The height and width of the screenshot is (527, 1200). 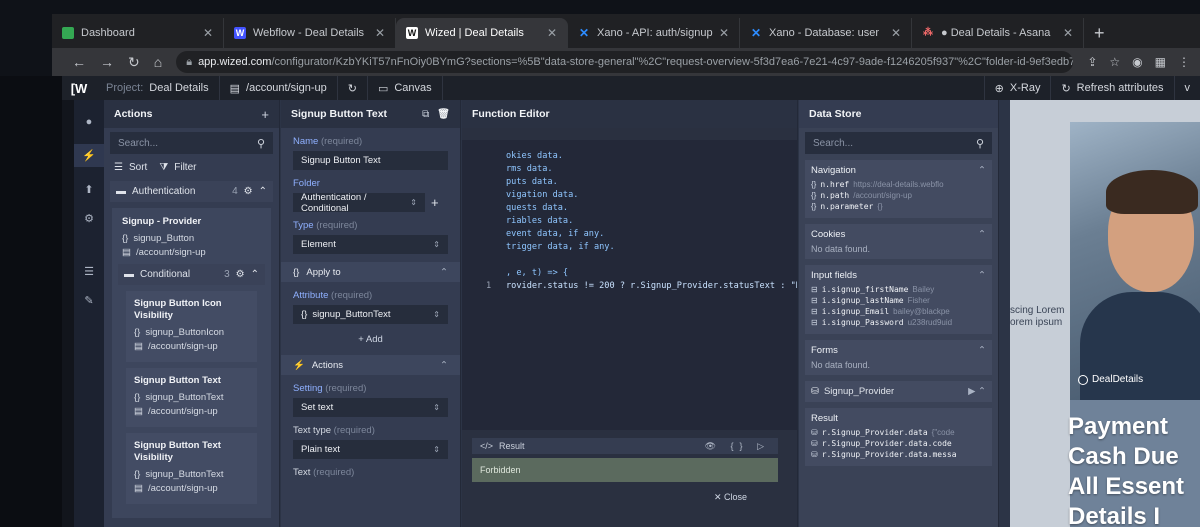 I want to click on add-folder-button: +, so click(x=435, y=202).